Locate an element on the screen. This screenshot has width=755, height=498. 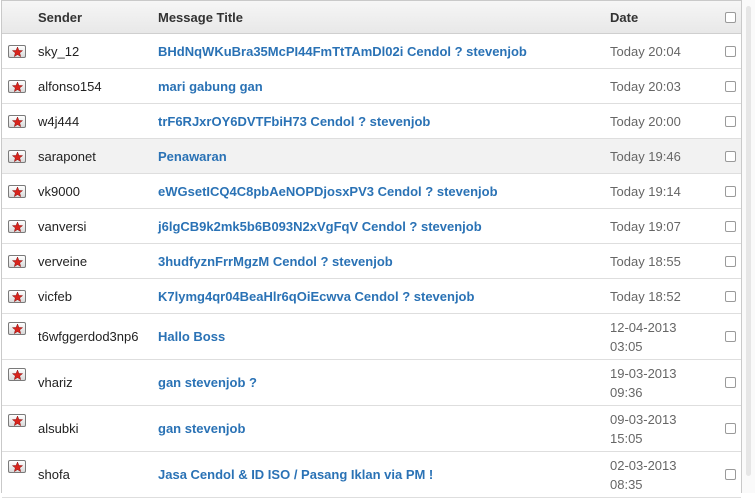
table-row: vhariz gan stevenjob ? 19-03-2013 09:36 is located at coordinates (371, 383).